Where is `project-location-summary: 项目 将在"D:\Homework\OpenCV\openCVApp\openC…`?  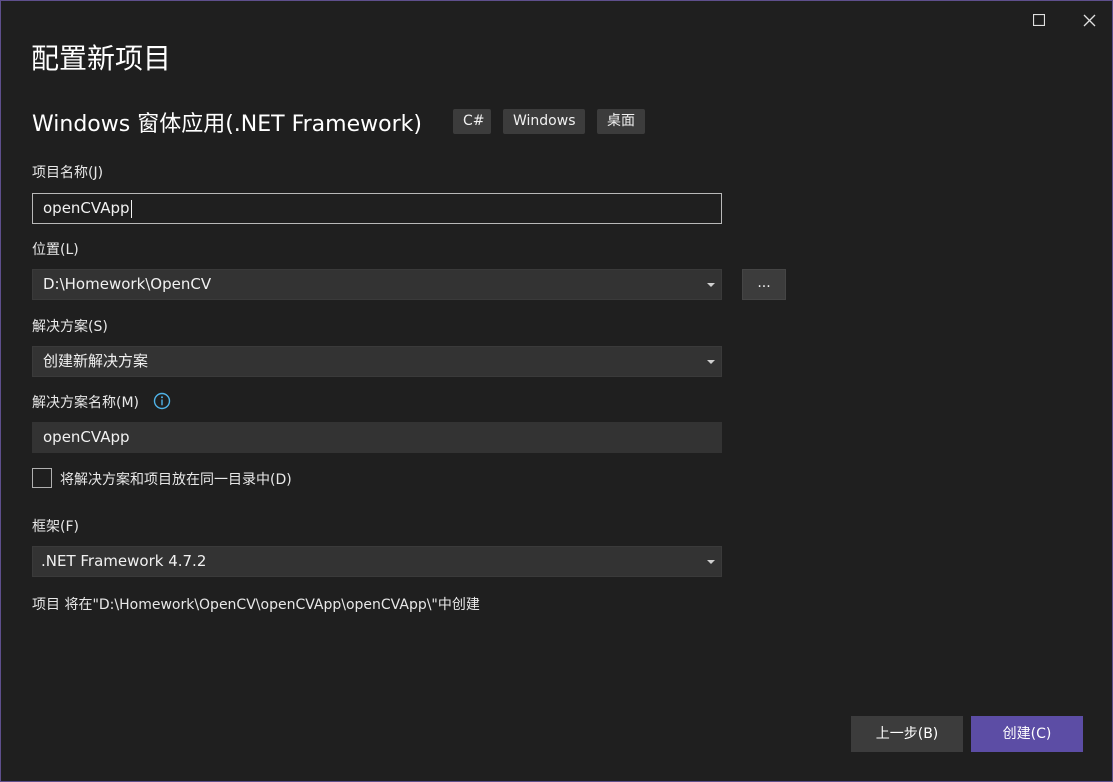
project-location-summary: 项目 将在"D:\Homework\OpenCV\openCVApp\openC… is located at coordinates (256, 605).